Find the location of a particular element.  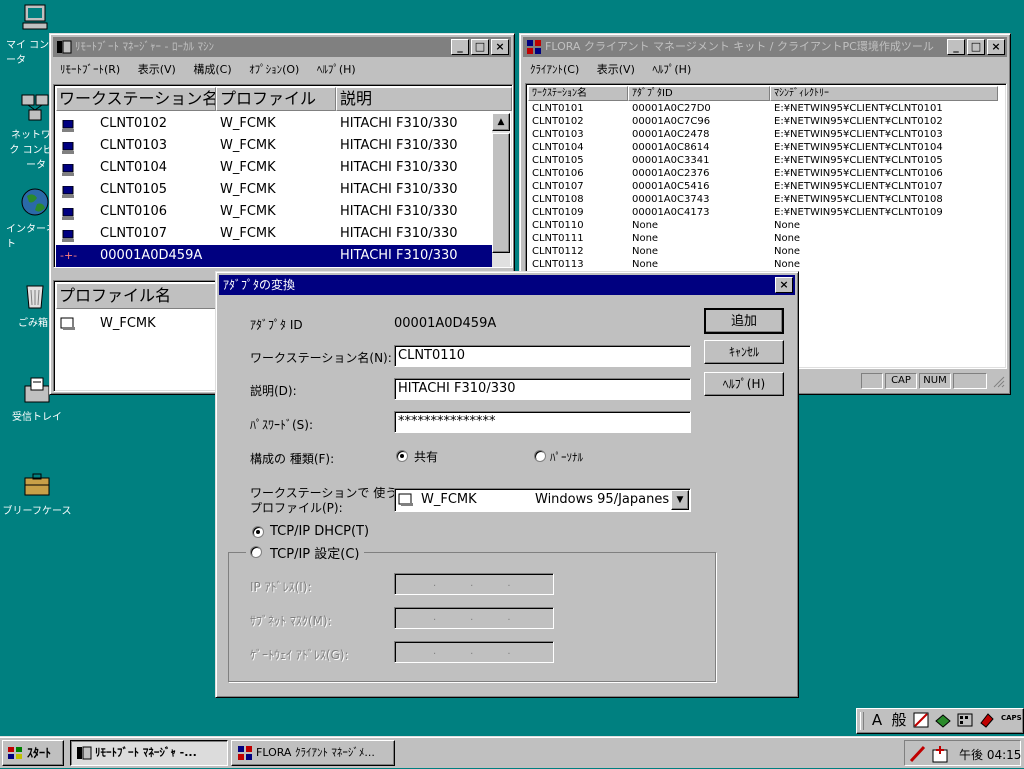

col-header-adapter-id: ｱﾀﾞﾌﾟﾀID is located at coordinates (699, 93).